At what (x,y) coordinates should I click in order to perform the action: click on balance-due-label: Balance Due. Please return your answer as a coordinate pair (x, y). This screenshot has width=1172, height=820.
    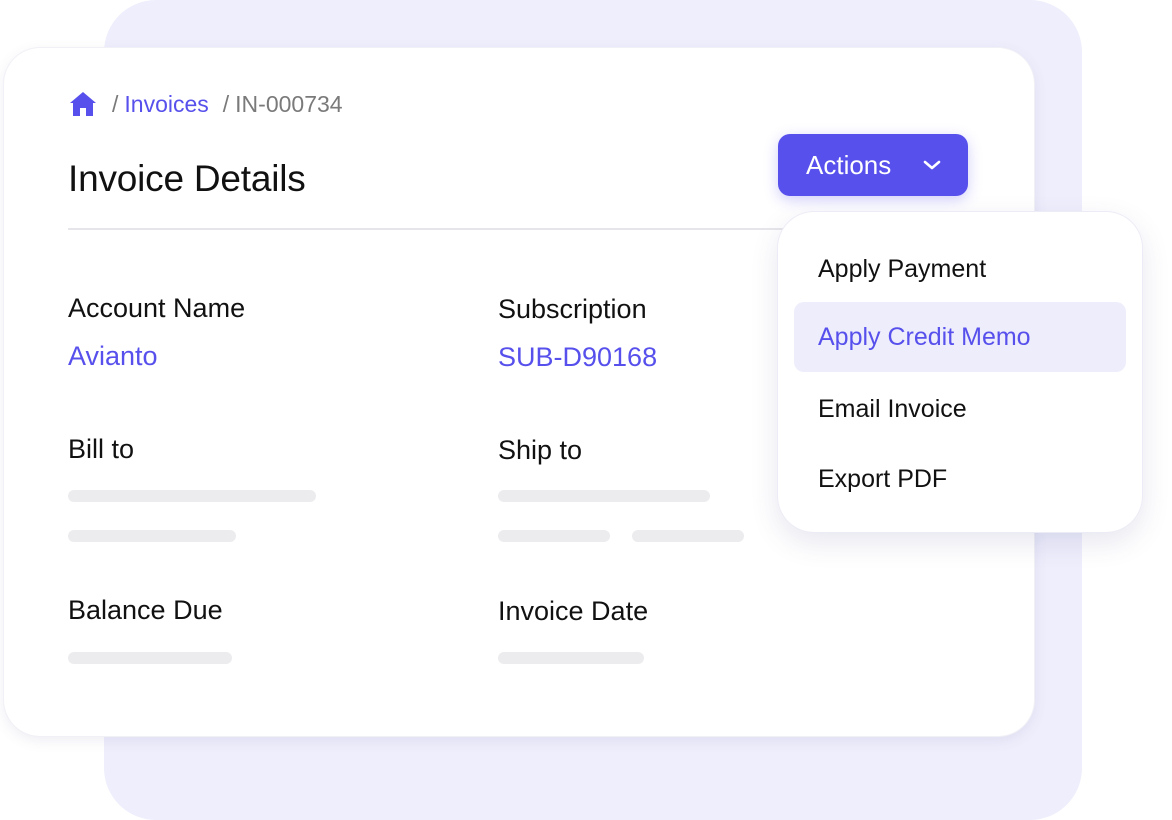
    Looking at the image, I should click on (145, 610).